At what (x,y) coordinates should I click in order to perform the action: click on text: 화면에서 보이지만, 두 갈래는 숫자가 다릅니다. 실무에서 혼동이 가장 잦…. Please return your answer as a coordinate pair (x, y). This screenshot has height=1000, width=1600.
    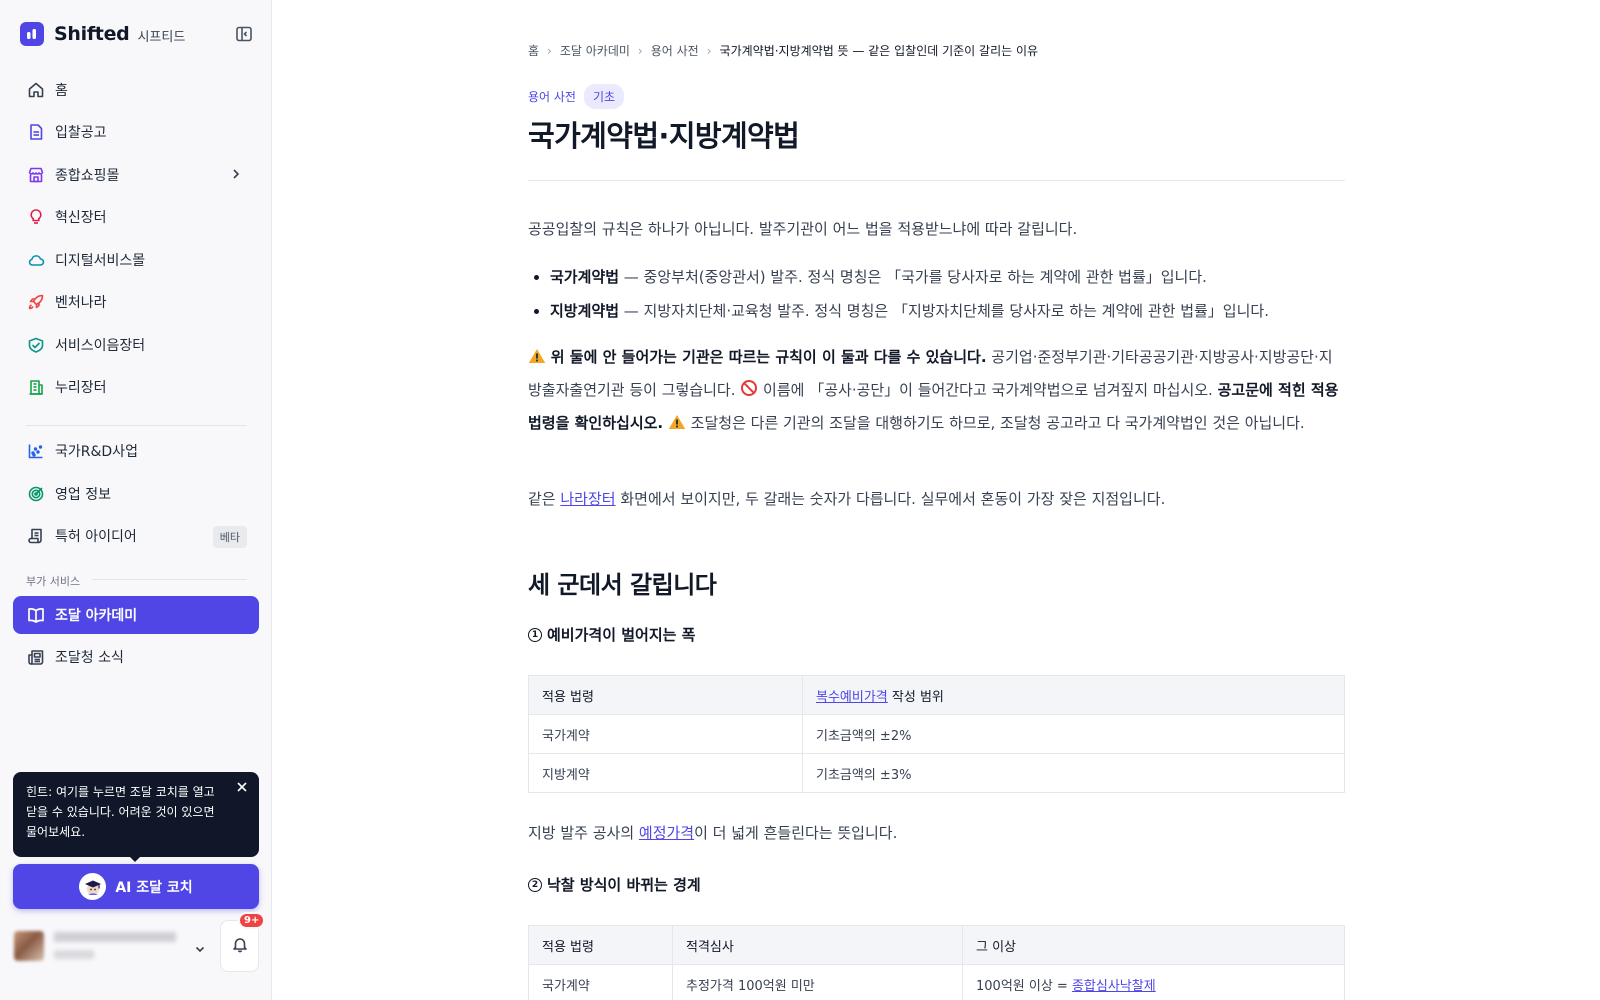
    Looking at the image, I should click on (890, 499).